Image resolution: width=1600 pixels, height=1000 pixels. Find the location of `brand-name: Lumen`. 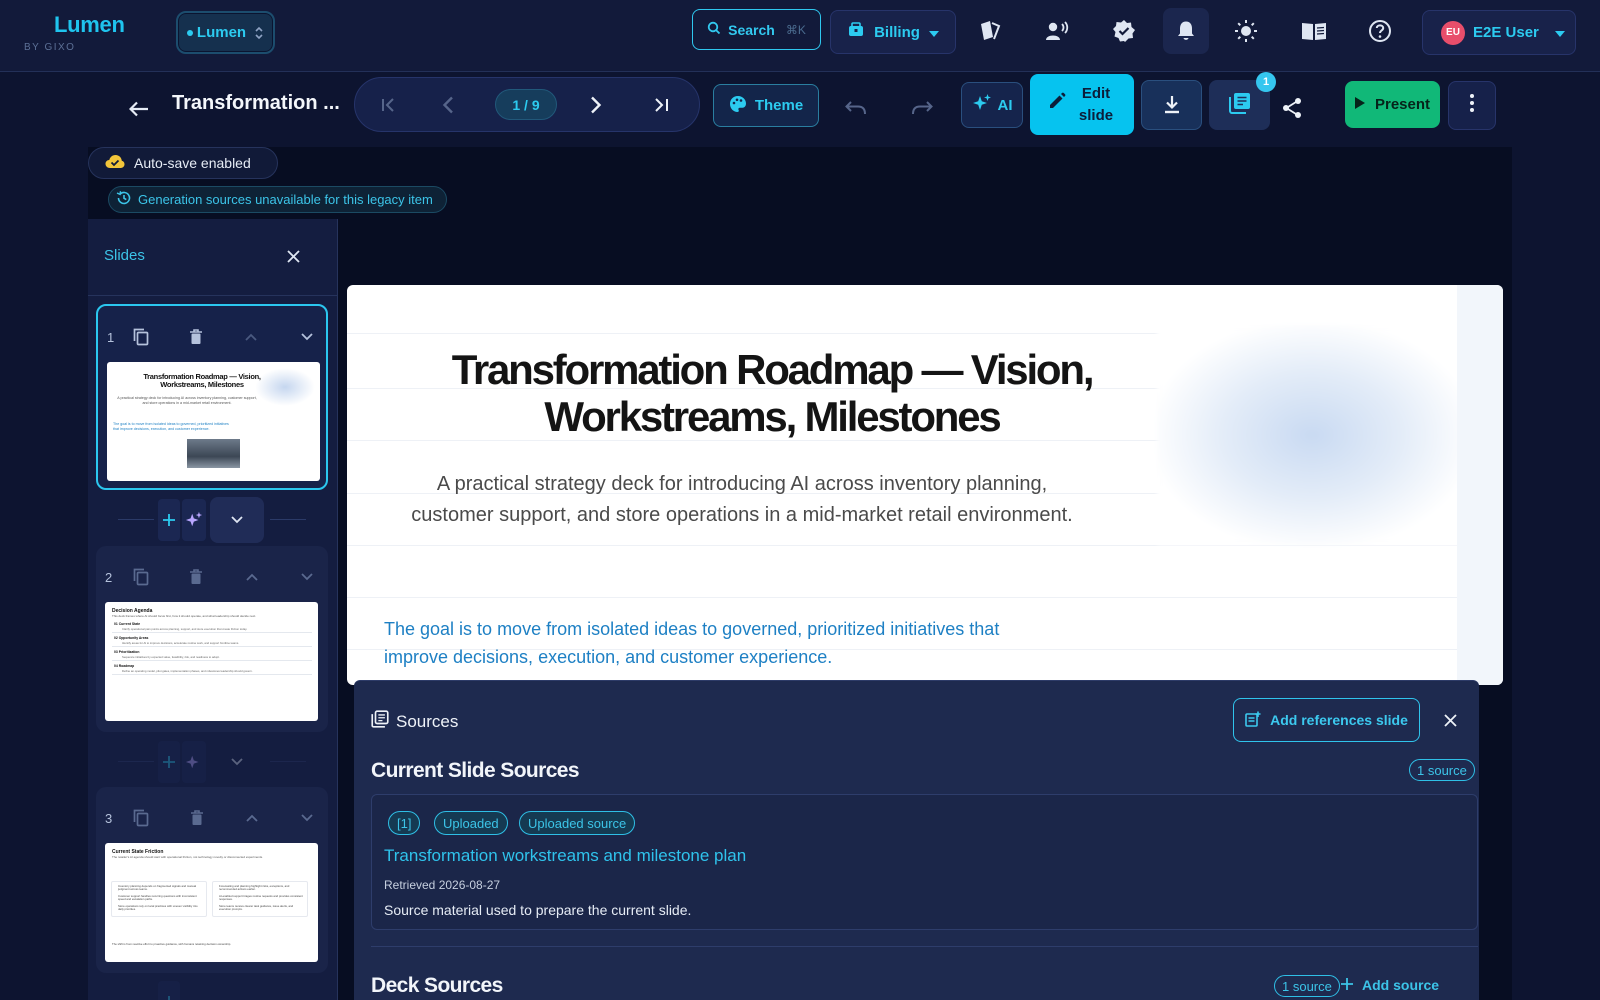

brand-name: Lumen is located at coordinates (89, 24).